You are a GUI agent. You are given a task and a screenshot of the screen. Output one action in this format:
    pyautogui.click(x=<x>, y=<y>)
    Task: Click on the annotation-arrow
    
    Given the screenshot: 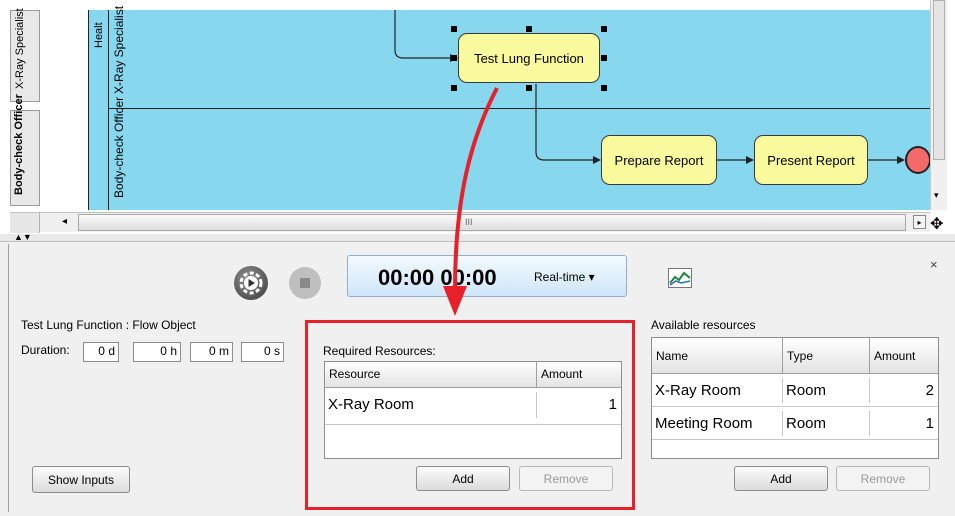 What is the action you would take?
    pyautogui.click(x=471, y=201)
    